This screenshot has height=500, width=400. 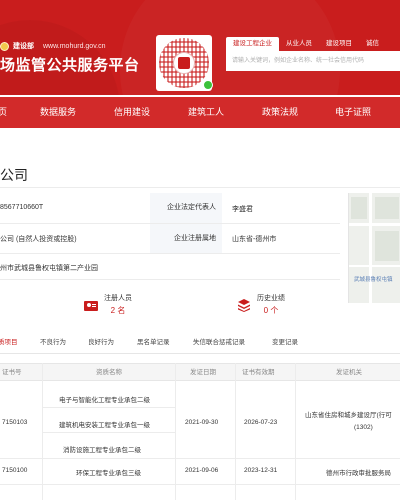 I want to click on site-title: 场监管公共服务平台, so click(x=70, y=64).